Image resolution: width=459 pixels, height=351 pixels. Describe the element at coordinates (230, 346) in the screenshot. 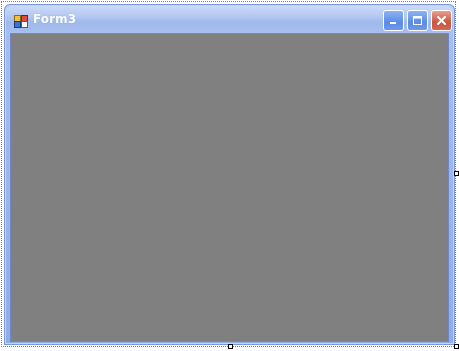

I see `resize-handle-bottom` at that location.